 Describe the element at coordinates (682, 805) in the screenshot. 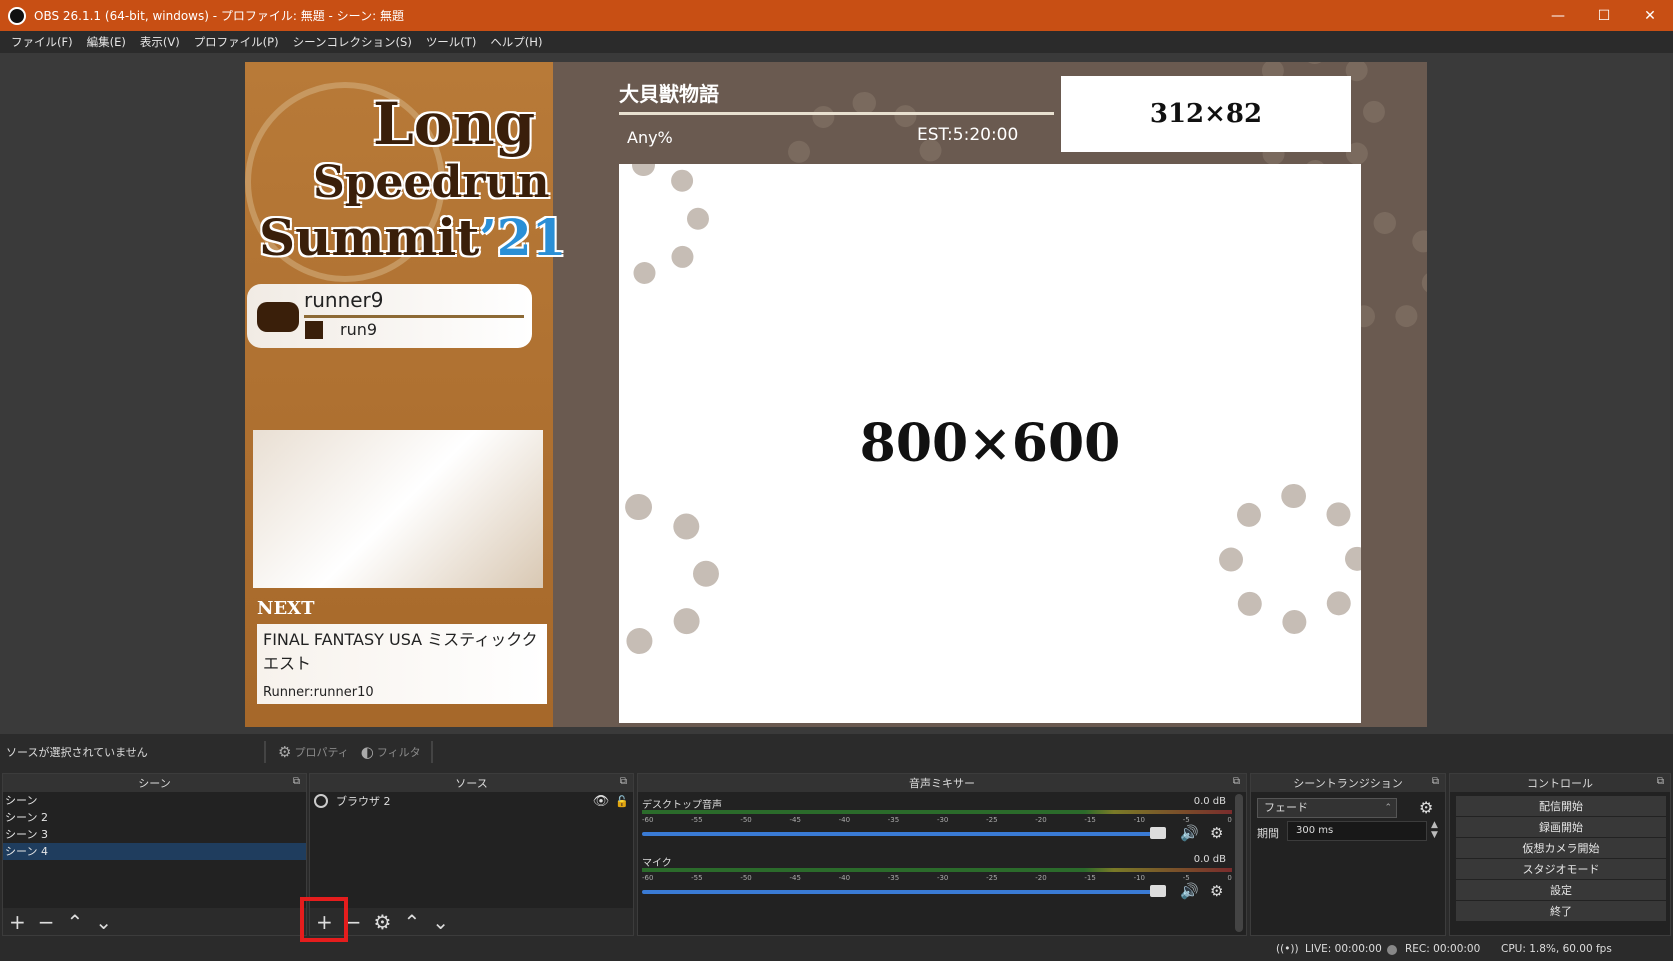

I see `track-name: デスクトップ音声` at that location.